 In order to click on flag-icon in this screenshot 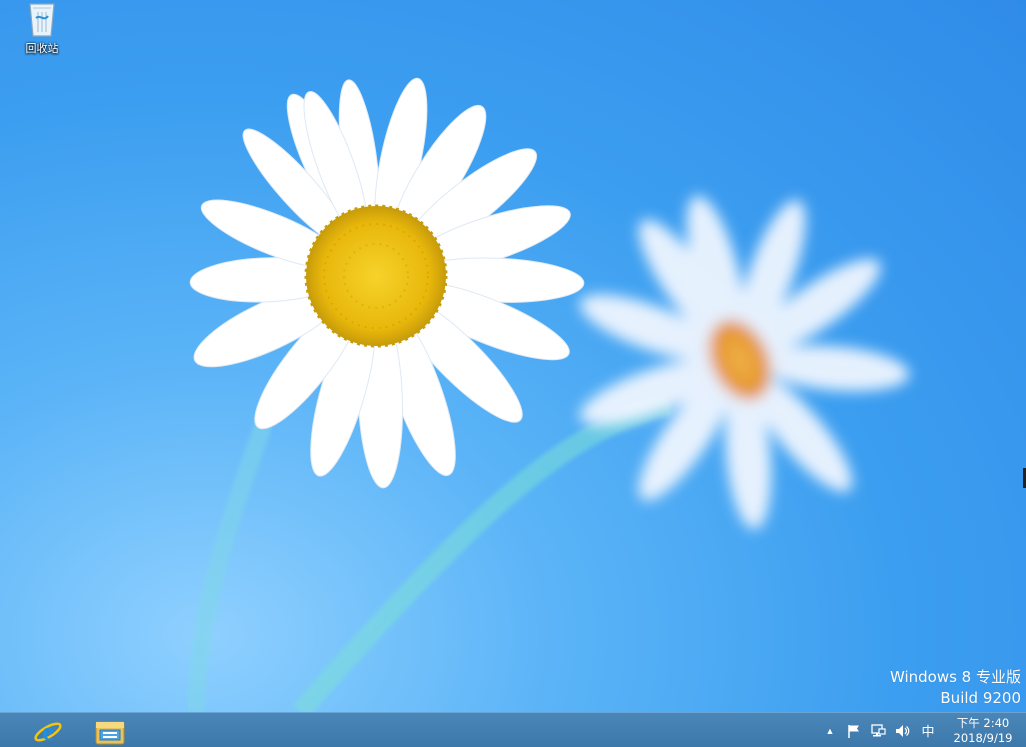, I will do `click(853, 731)`.